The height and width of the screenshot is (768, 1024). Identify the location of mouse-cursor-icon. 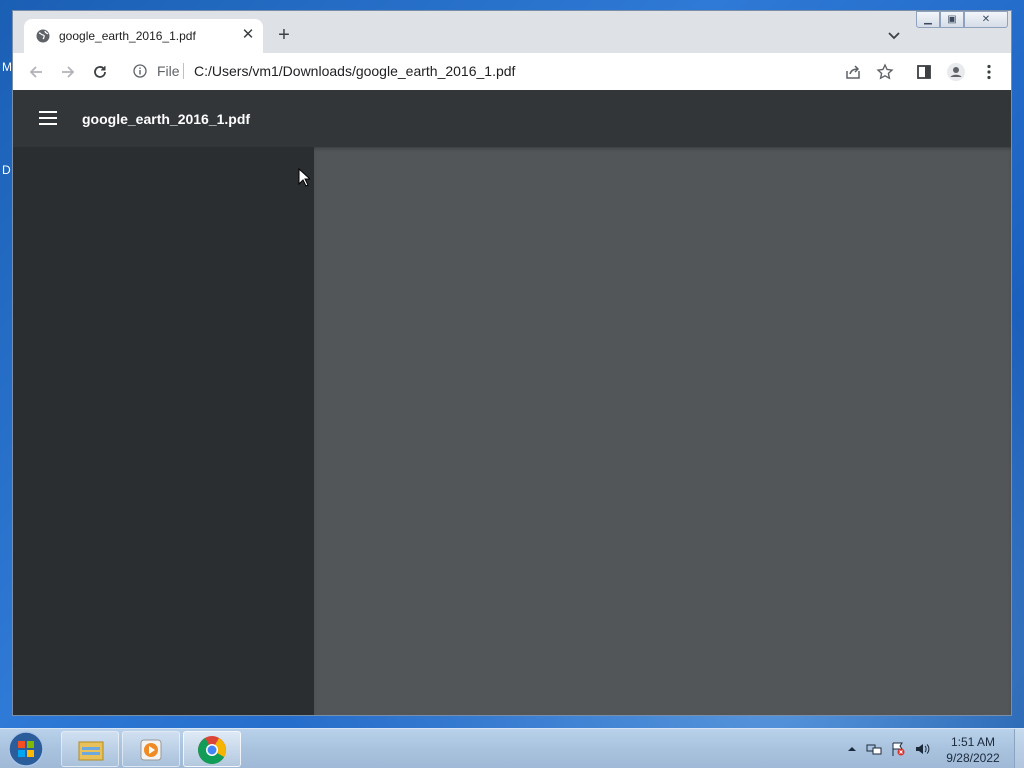
(304, 177).